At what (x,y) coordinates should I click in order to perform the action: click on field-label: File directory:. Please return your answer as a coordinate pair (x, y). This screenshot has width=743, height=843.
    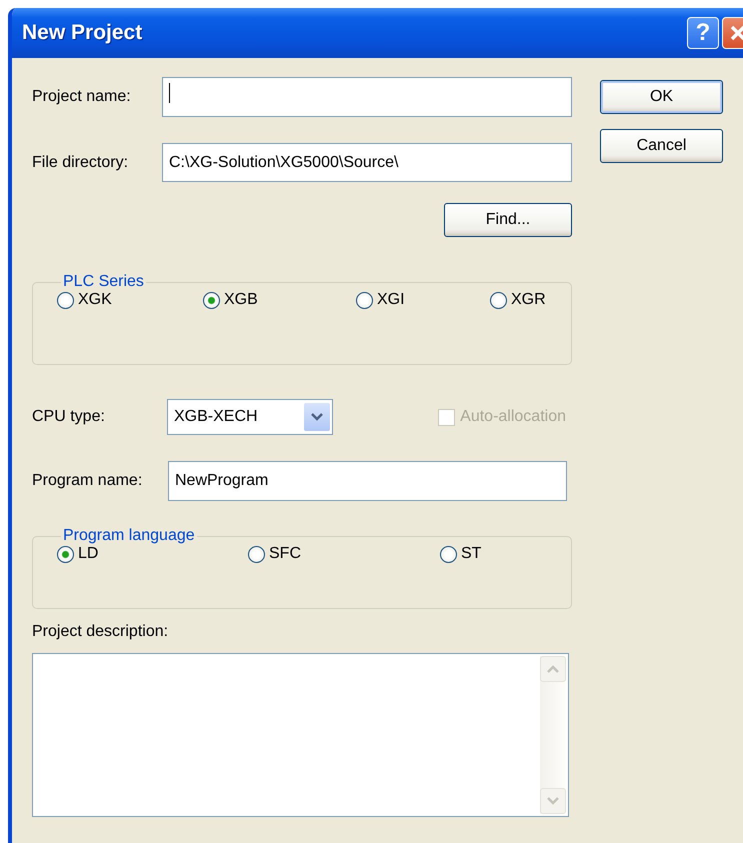
    Looking at the image, I should click on (81, 163).